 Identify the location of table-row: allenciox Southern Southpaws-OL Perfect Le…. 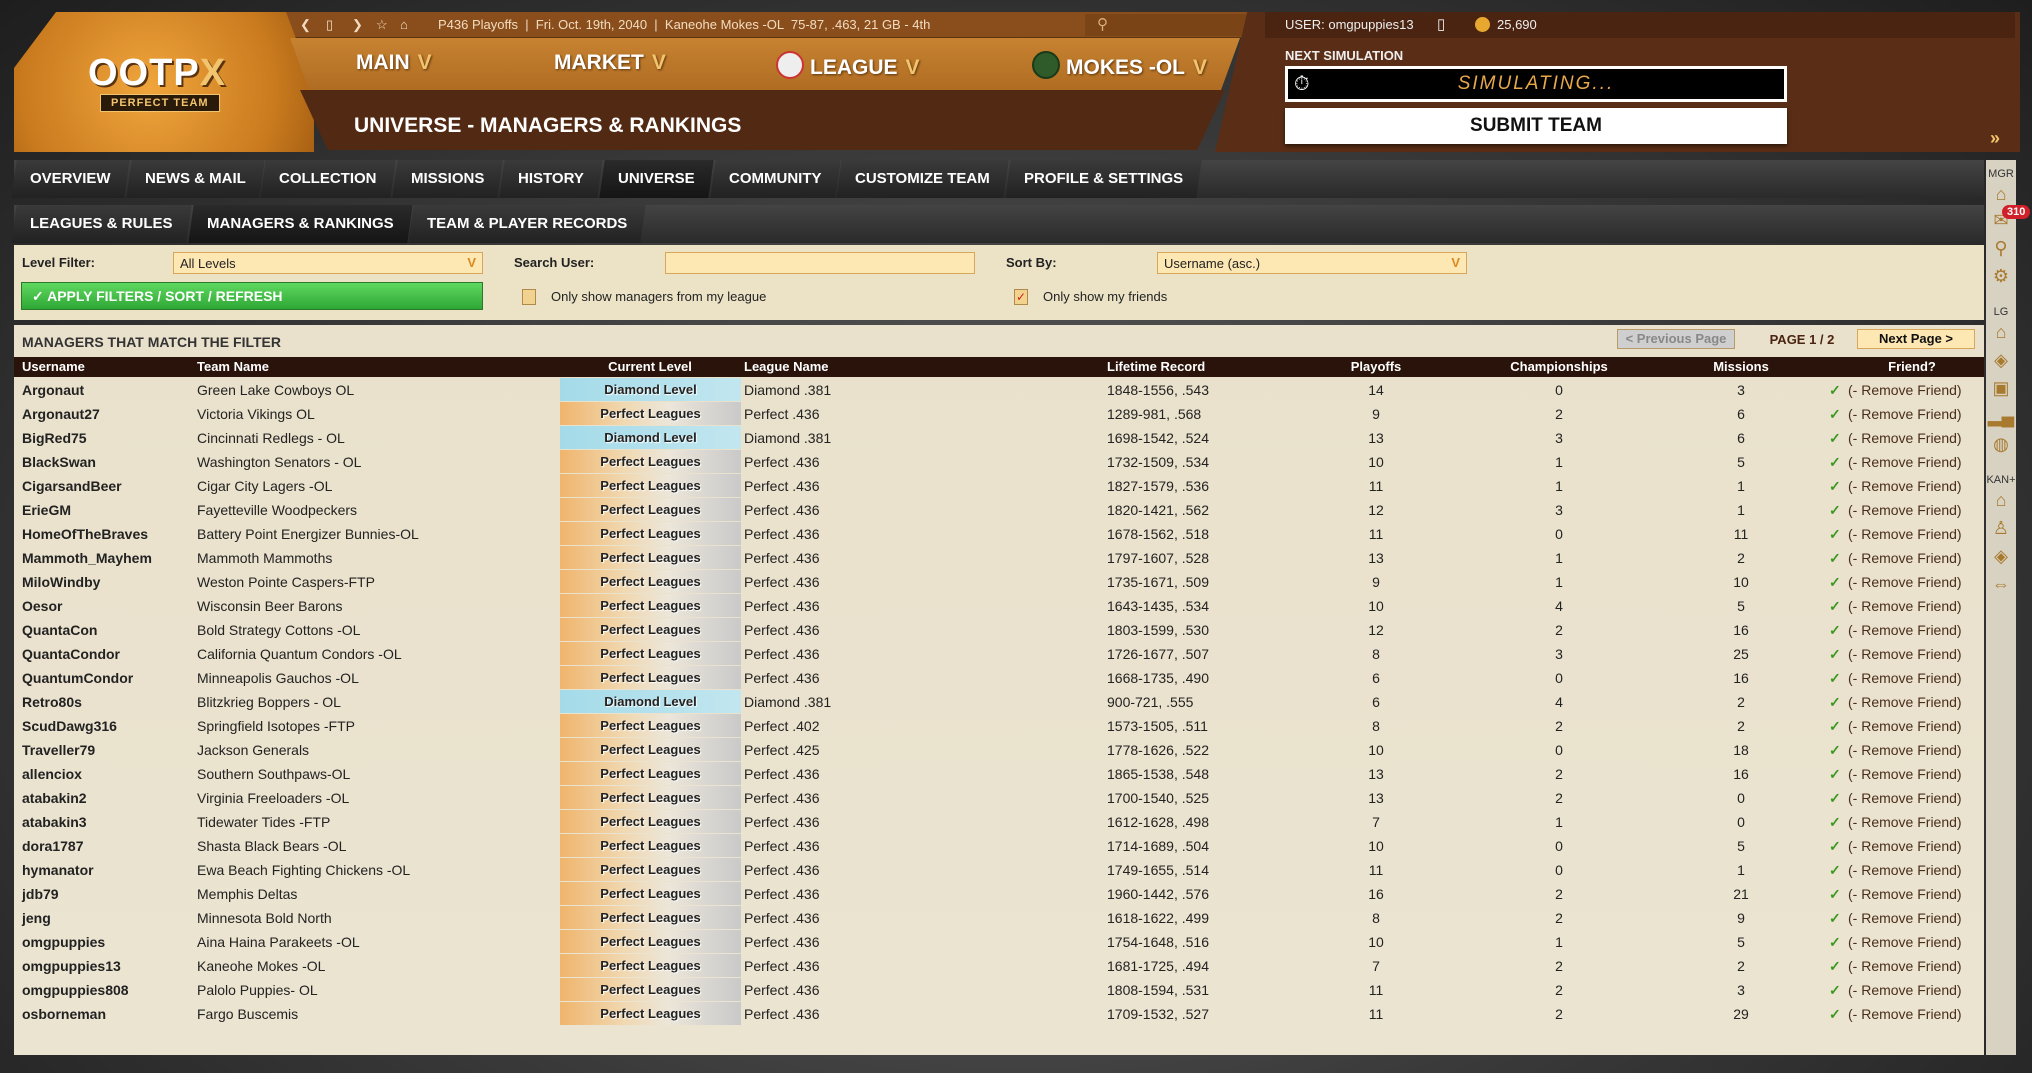
(999, 774).